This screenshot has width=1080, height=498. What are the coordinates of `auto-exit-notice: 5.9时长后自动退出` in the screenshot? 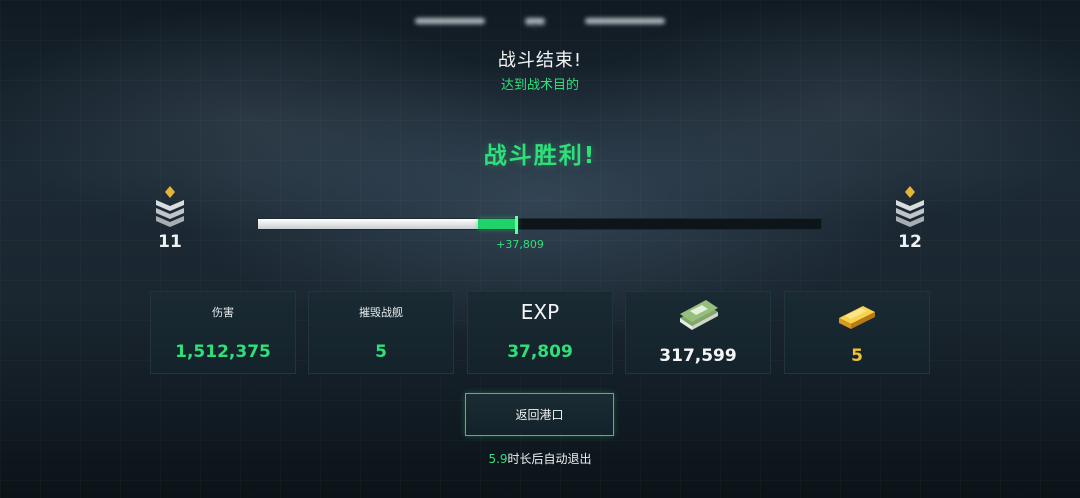 It's located at (540, 458).